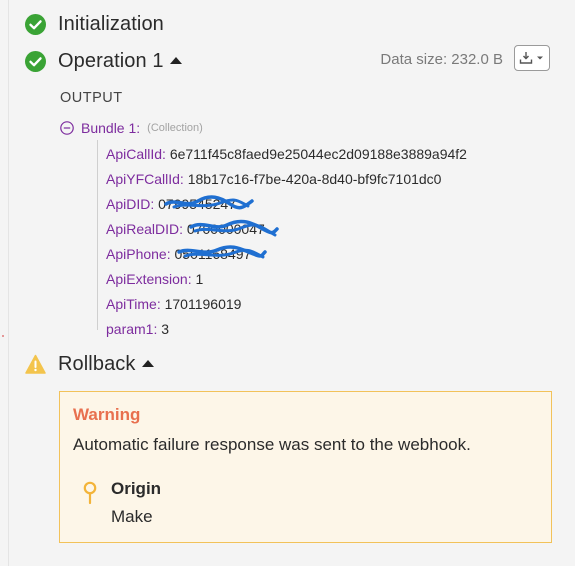 This screenshot has width=575, height=566. I want to click on bundle-item-key: param1:, so click(132, 329).